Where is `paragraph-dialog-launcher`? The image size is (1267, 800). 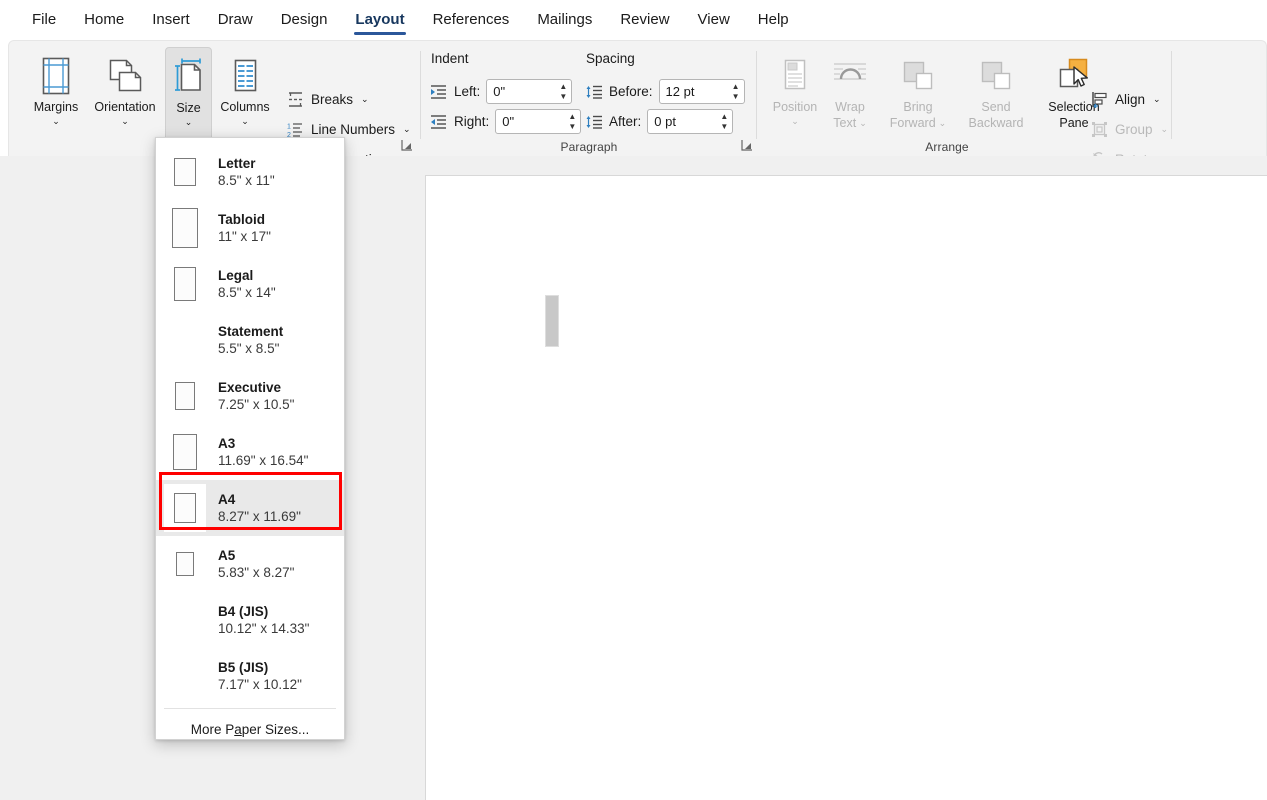
paragraph-dialog-launcher is located at coordinates (748, 146).